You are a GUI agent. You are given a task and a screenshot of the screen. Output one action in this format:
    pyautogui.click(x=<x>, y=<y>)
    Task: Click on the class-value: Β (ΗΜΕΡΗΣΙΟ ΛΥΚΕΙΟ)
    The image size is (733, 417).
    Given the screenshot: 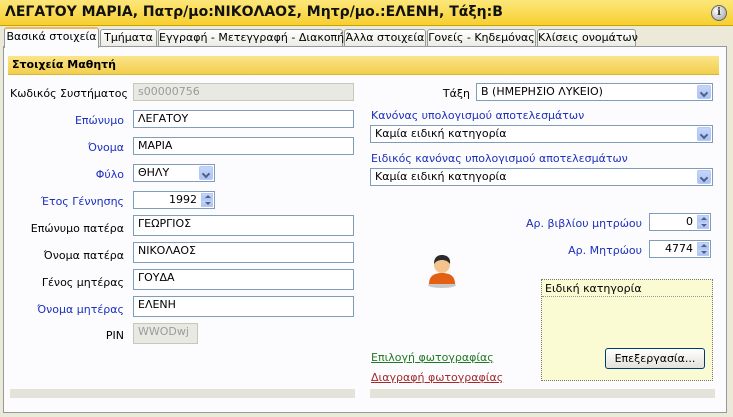 What is the action you would take?
    pyautogui.click(x=542, y=91)
    